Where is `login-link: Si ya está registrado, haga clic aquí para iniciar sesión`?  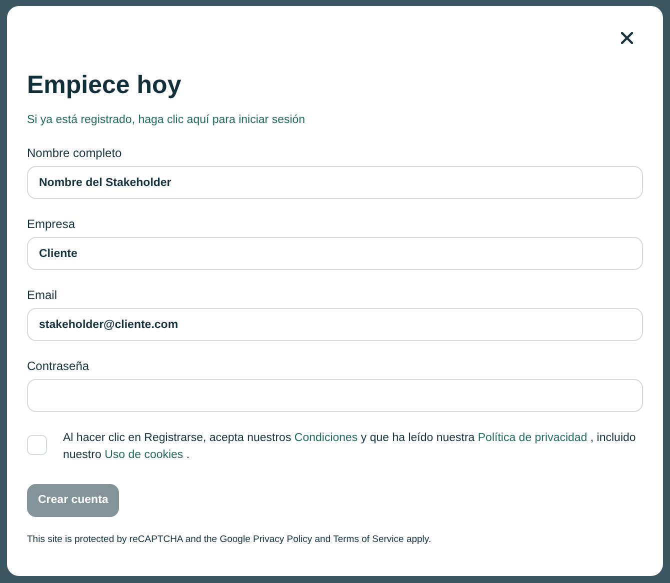
login-link: Si ya está registrado, haga clic aquí para iniciar sesión is located at coordinates (166, 121).